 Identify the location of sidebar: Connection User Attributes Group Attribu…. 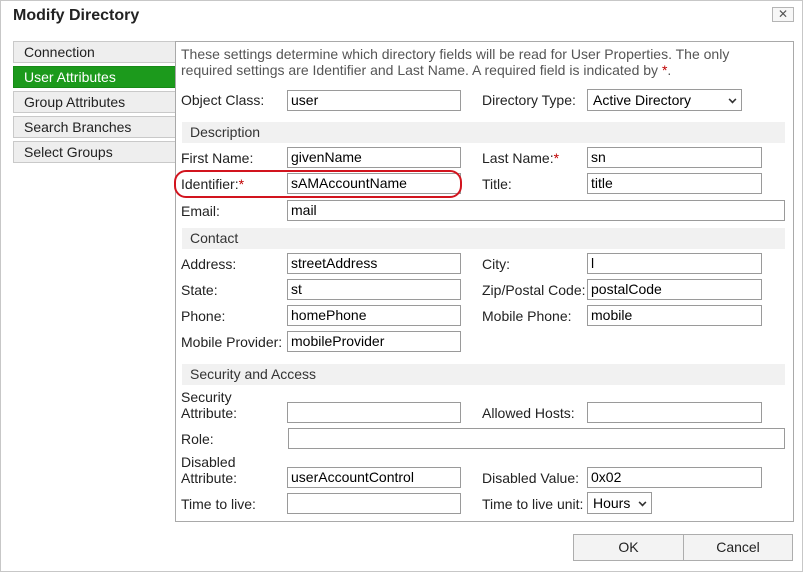
(94, 103).